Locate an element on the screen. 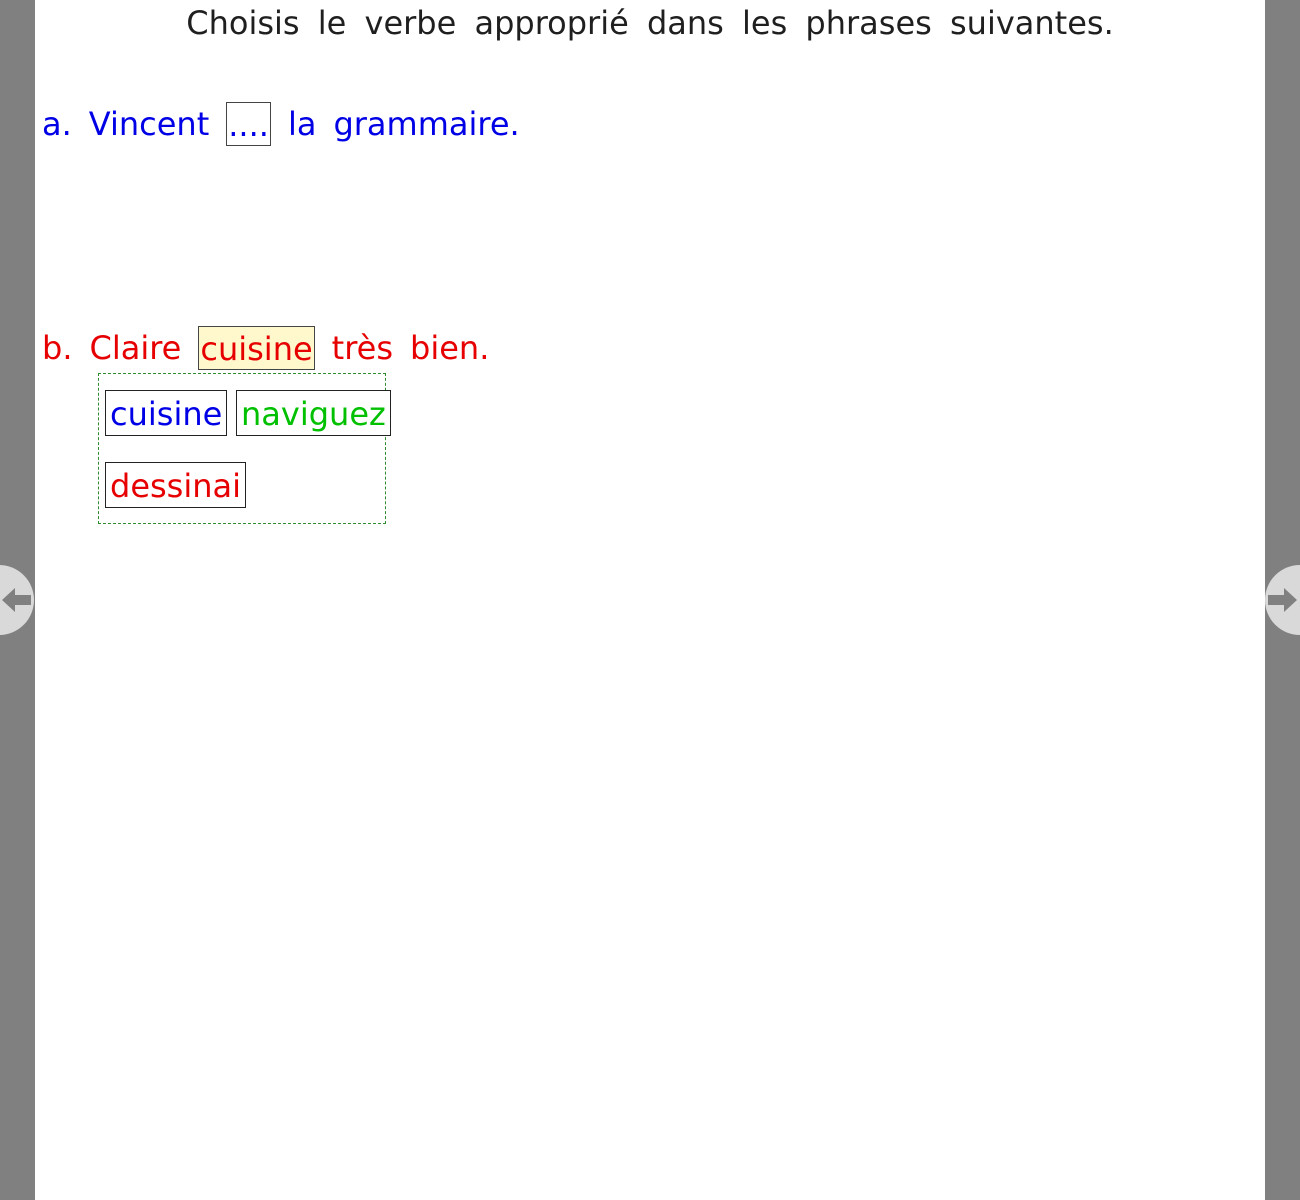 This screenshot has width=1300, height=1200. sentence-a: a. Vincent .... la grammaire. is located at coordinates (289, 124).